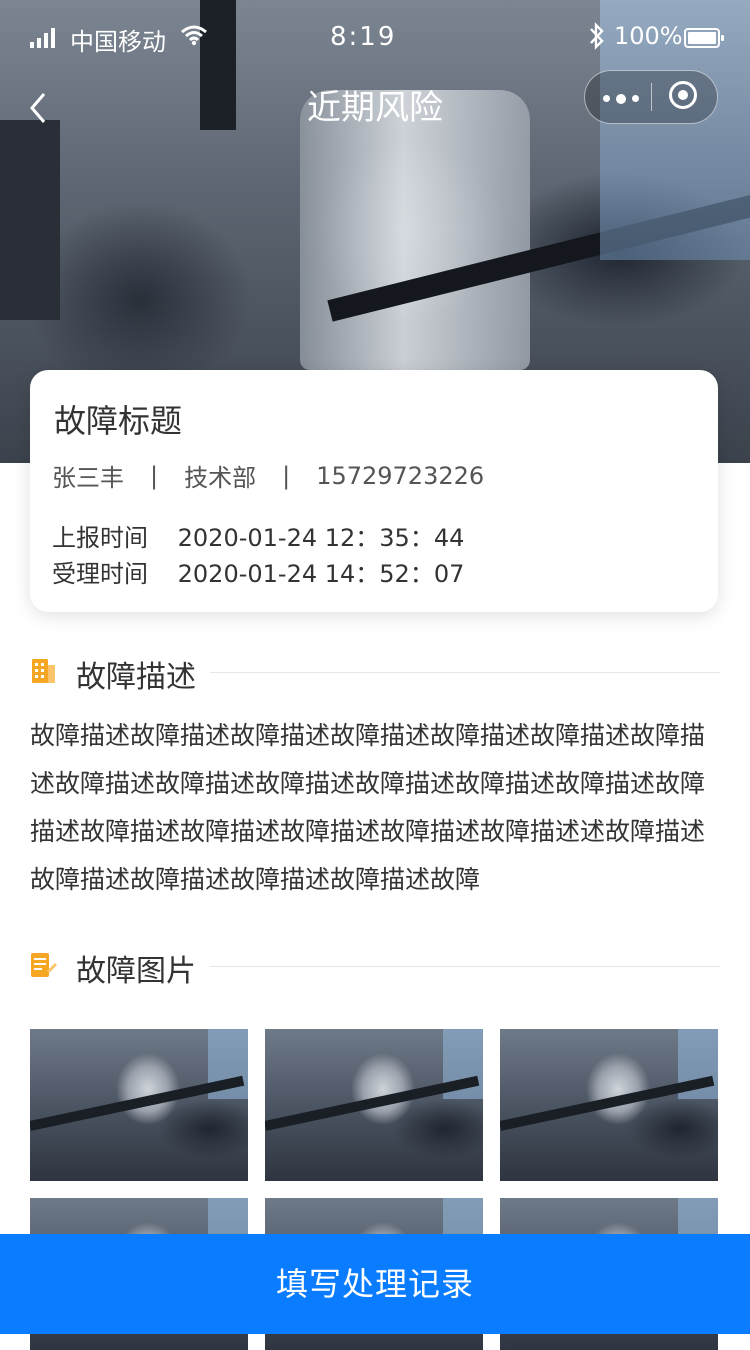  What do you see at coordinates (375, 967) in the screenshot?
I see `pictures-section-header: 故障图片` at bounding box center [375, 967].